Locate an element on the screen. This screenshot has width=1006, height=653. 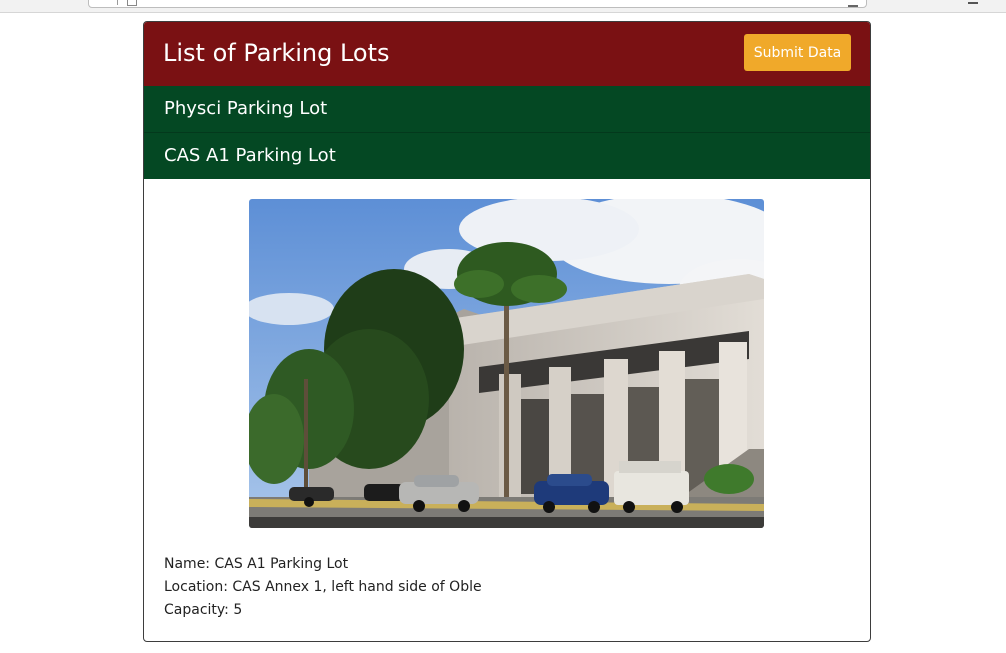
lot-item-label: CAS A1 Parking Lot is located at coordinates (250, 155).